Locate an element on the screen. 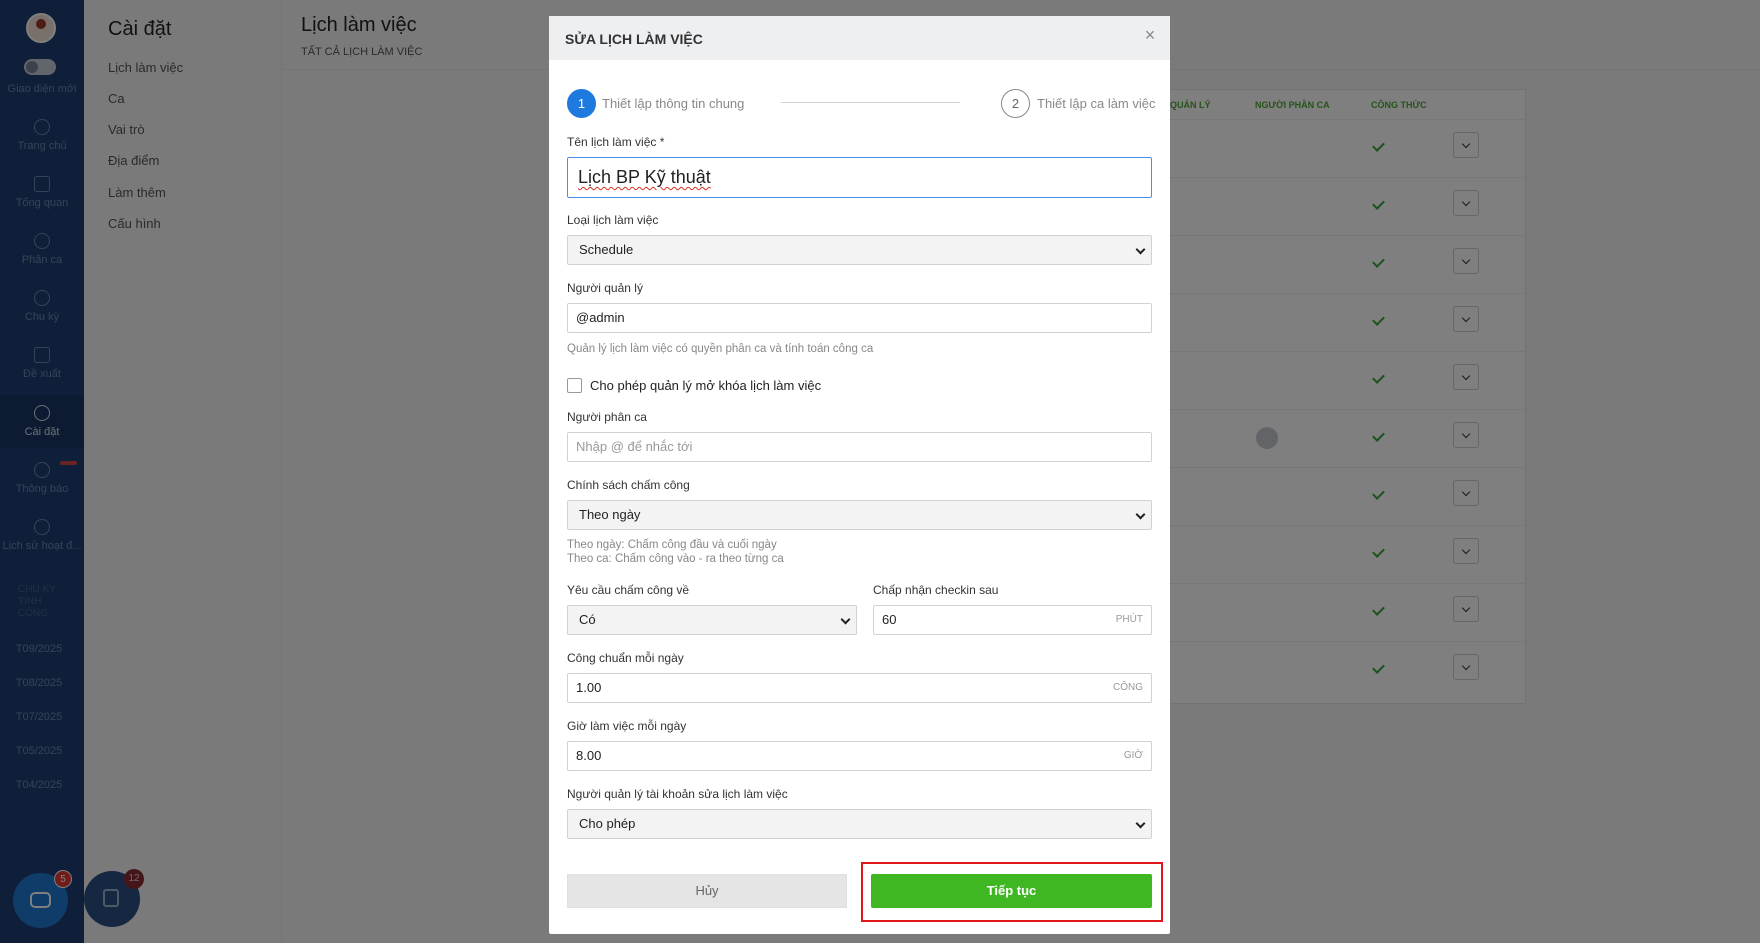  step-1-label: Thiết lập thông tin chung is located at coordinates (673, 103).